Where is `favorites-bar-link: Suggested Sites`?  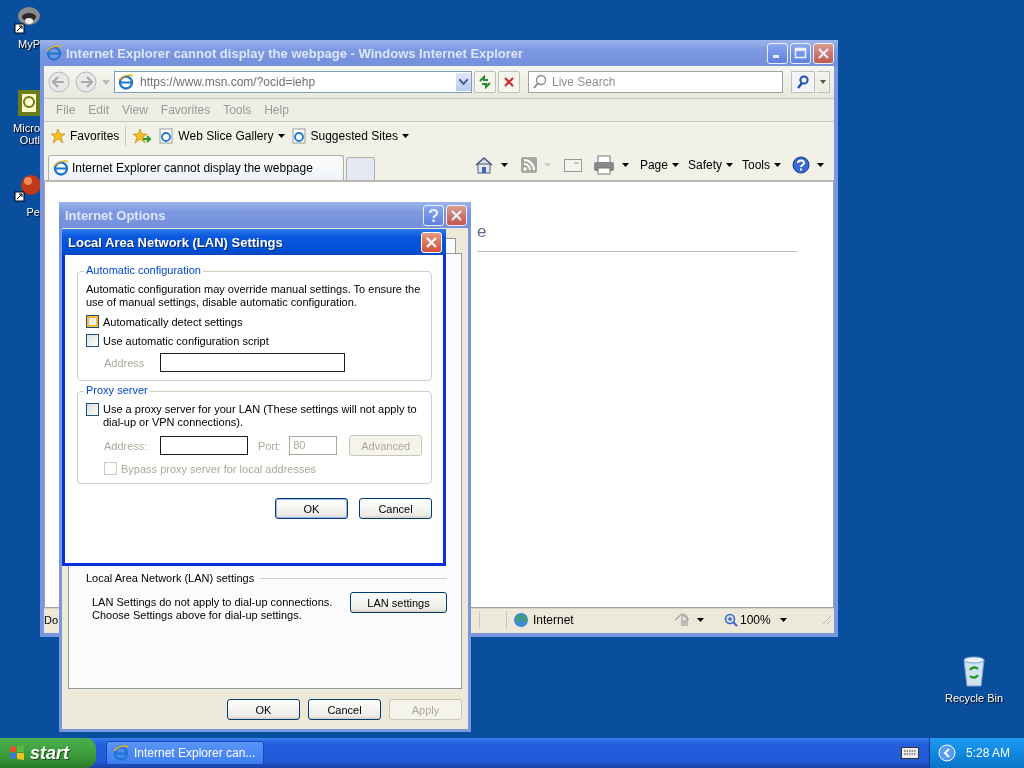 favorites-bar-link: Suggested Sites is located at coordinates (349, 136).